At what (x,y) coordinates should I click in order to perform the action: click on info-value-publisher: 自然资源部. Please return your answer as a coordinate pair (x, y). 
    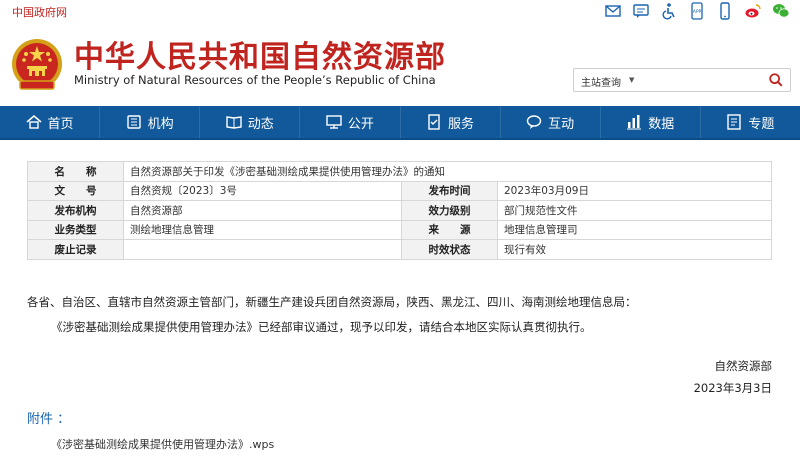
    Looking at the image, I should click on (262, 210).